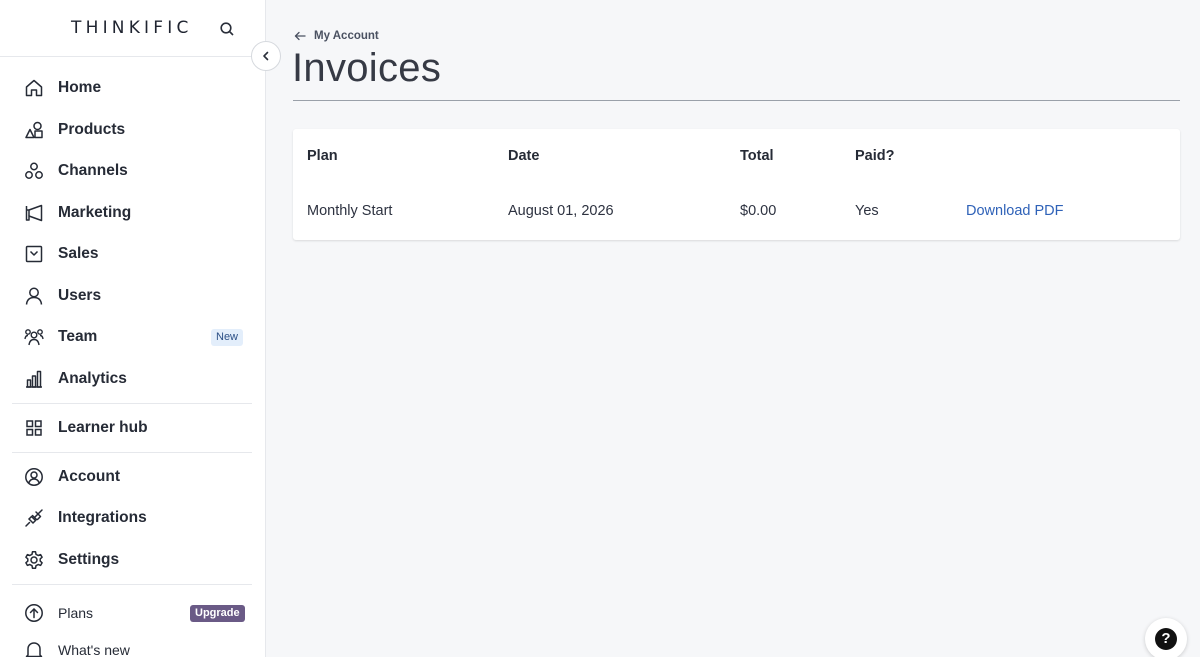 Image resolution: width=1200 pixels, height=657 pixels. What do you see at coordinates (132, 560) in the screenshot?
I see `sidebar-item-settings: Settings` at bounding box center [132, 560].